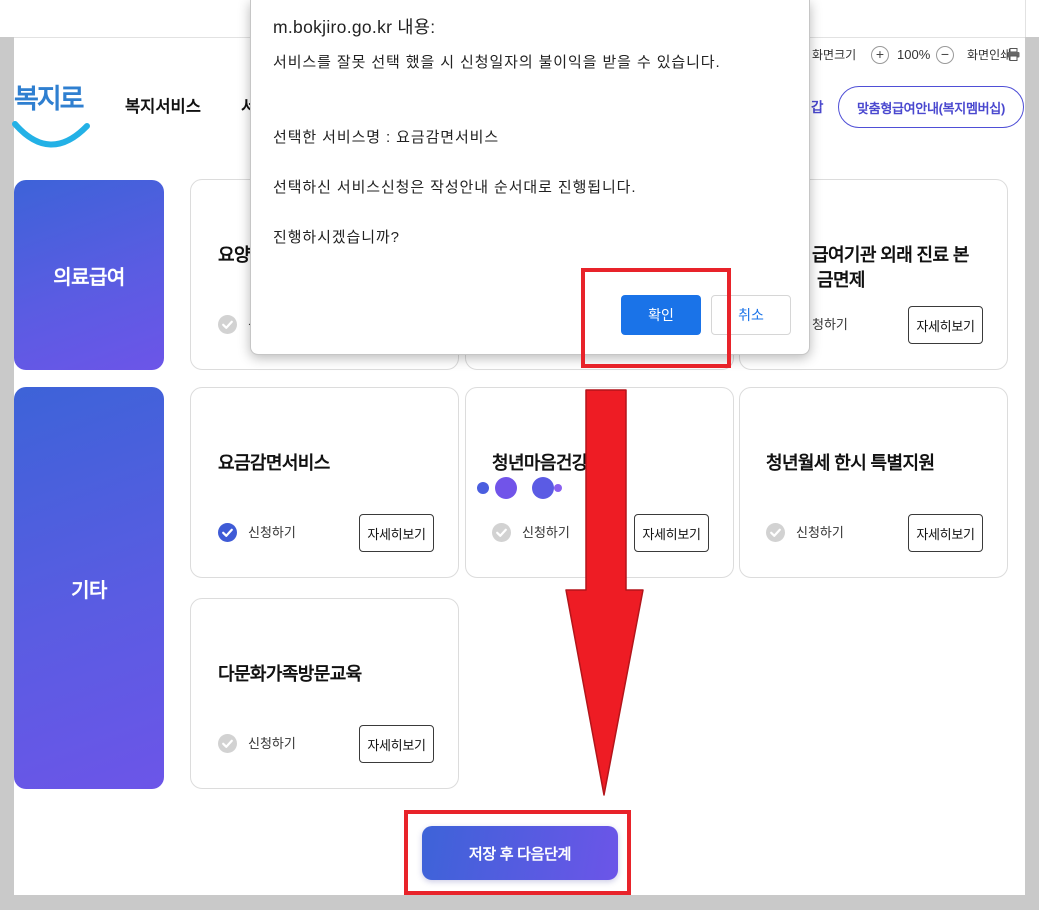 The height and width of the screenshot is (910, 1039). What do you see at coordinates (1025, 18) in the screenshot?
I see `frame-edge` at bounding box center [1025, 18].